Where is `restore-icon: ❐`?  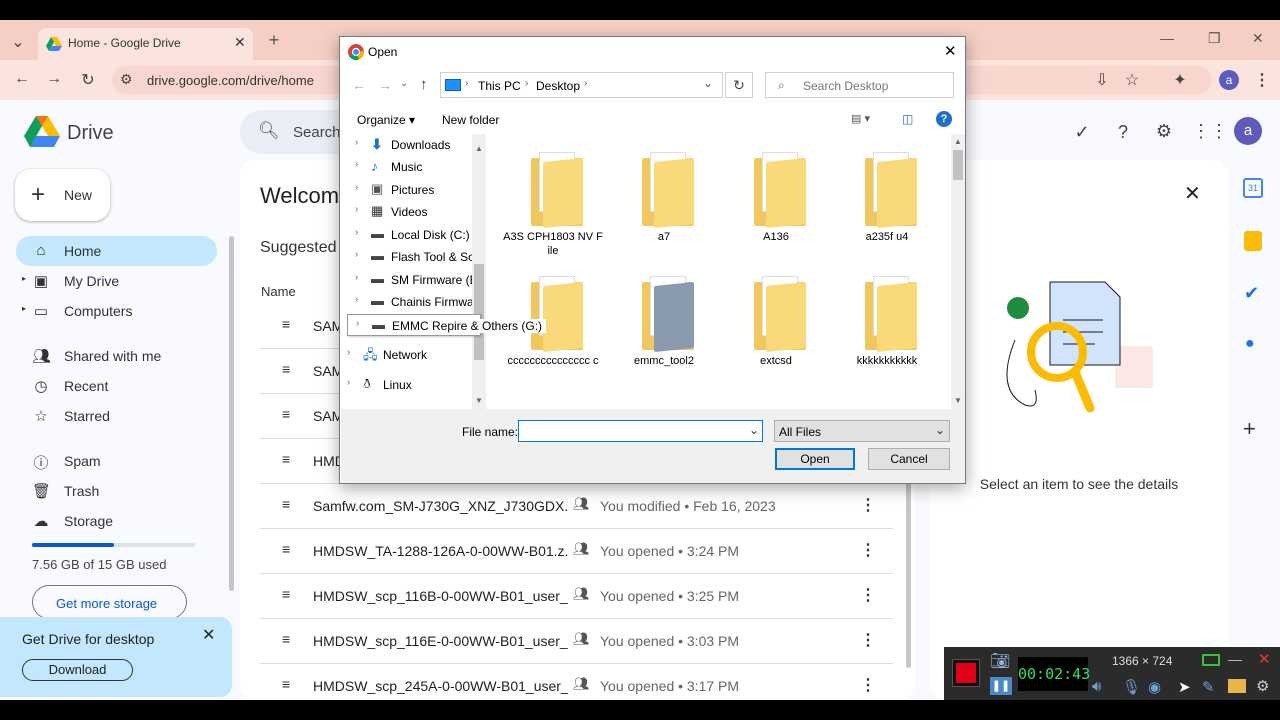 restore-icon: ❐ is located at coordinates (1214, 38).